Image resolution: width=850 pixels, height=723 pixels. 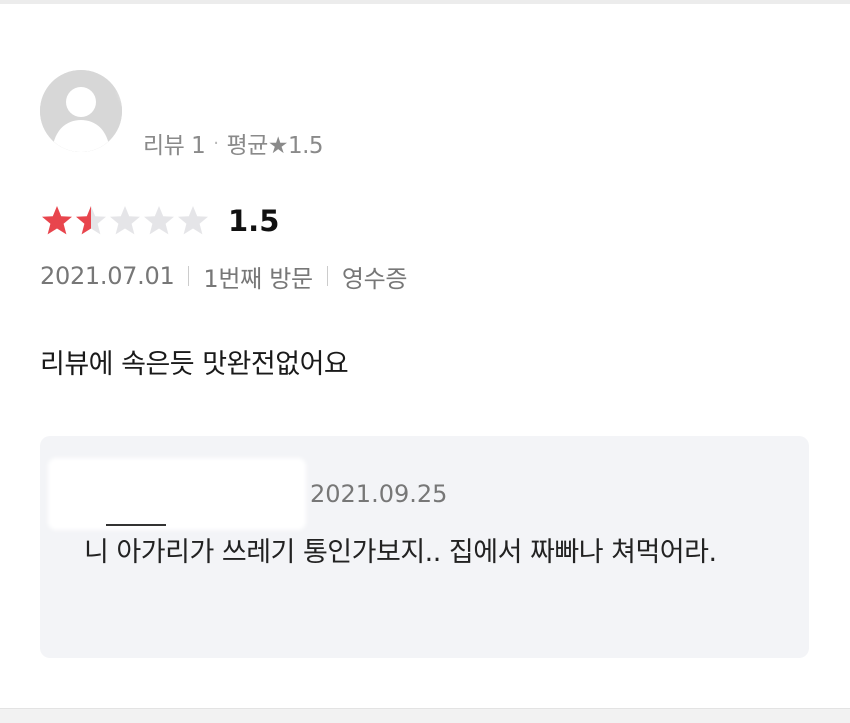 I want to click on review-meta: 2021.07.01 1번째 방문 영수증, so click(x=223, y=276).